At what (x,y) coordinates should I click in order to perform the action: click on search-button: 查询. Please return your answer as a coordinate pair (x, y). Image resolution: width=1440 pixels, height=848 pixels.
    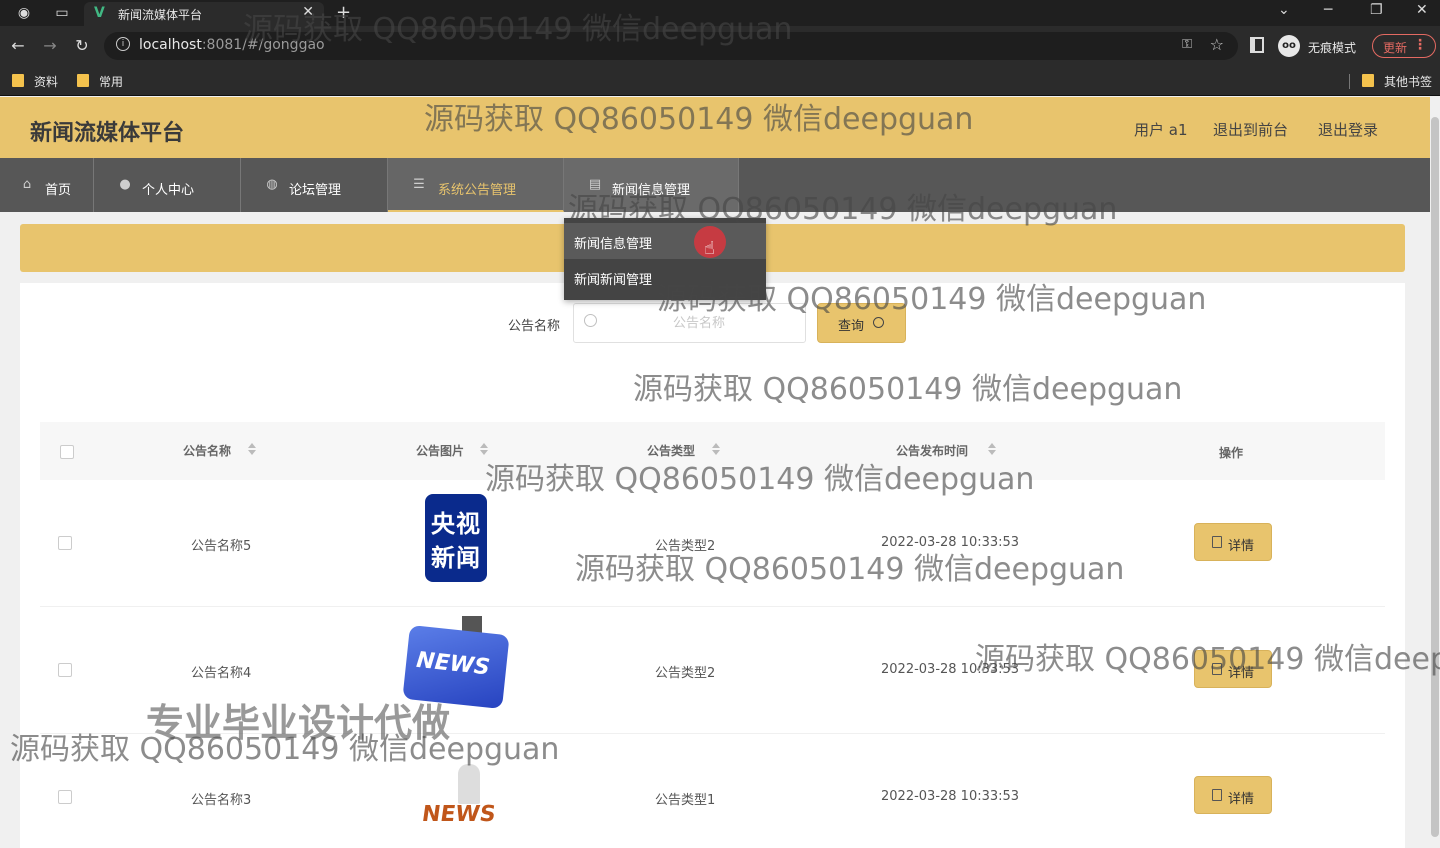
    Looking at the image, I should click on (861, 323).